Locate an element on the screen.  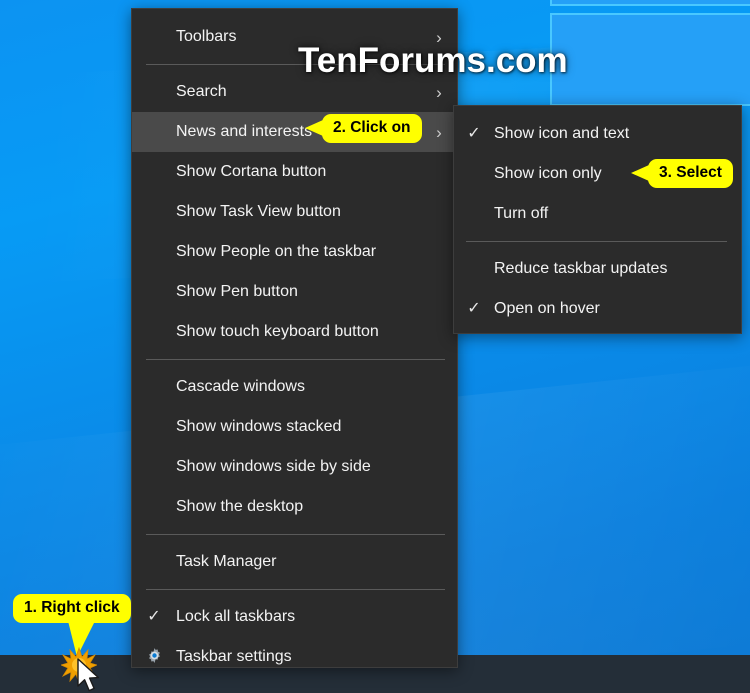
menu-item-label: Show icon and text is located at coordinates (562, 133).